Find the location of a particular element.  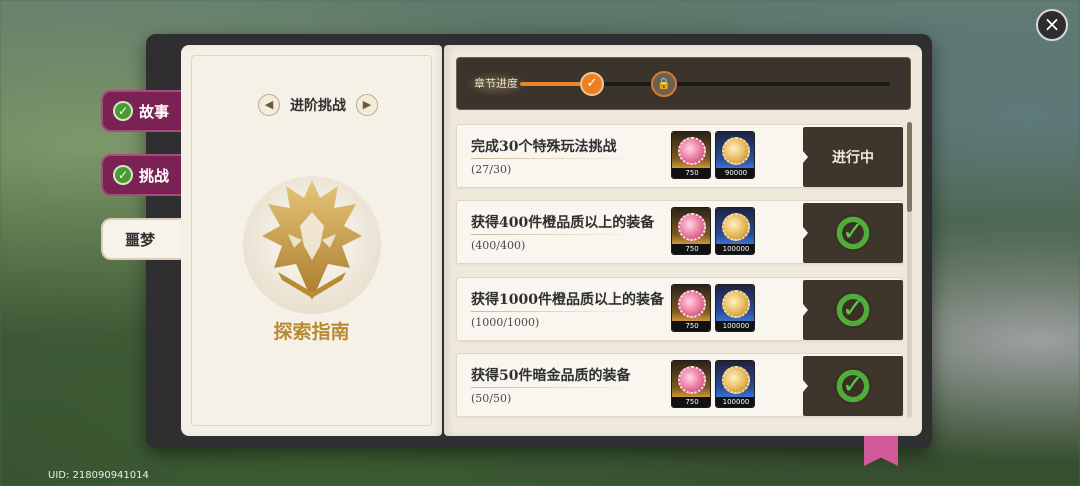

player-uid: UID: 218090941014 is located at coordinates (98, 475).